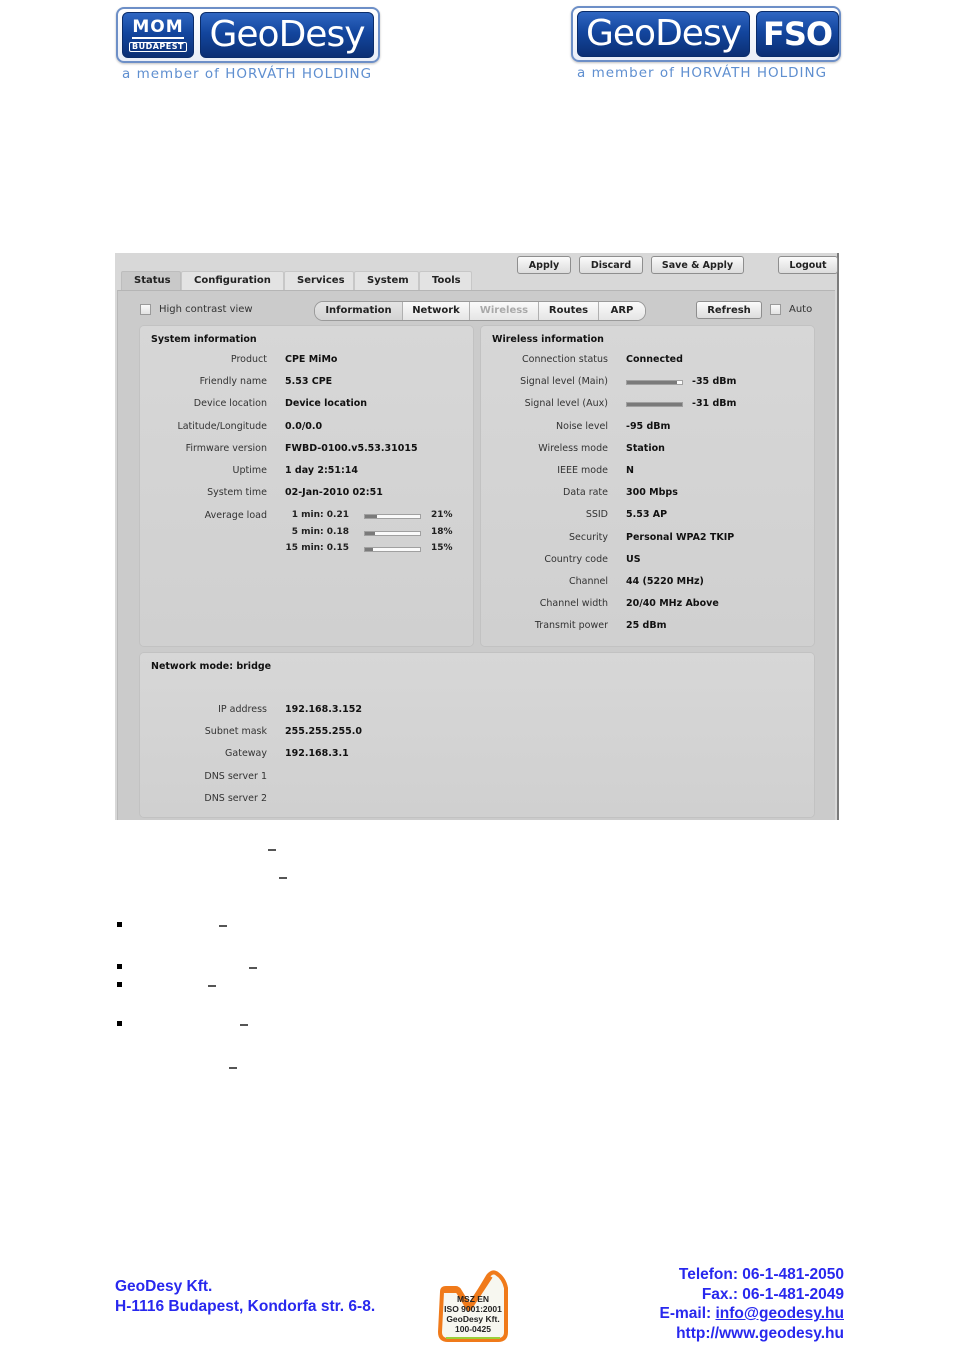  What do you see at coordinates (204, 339) in the screenshot?
I see `panel-title: System information` at bounding box center [204, 339].